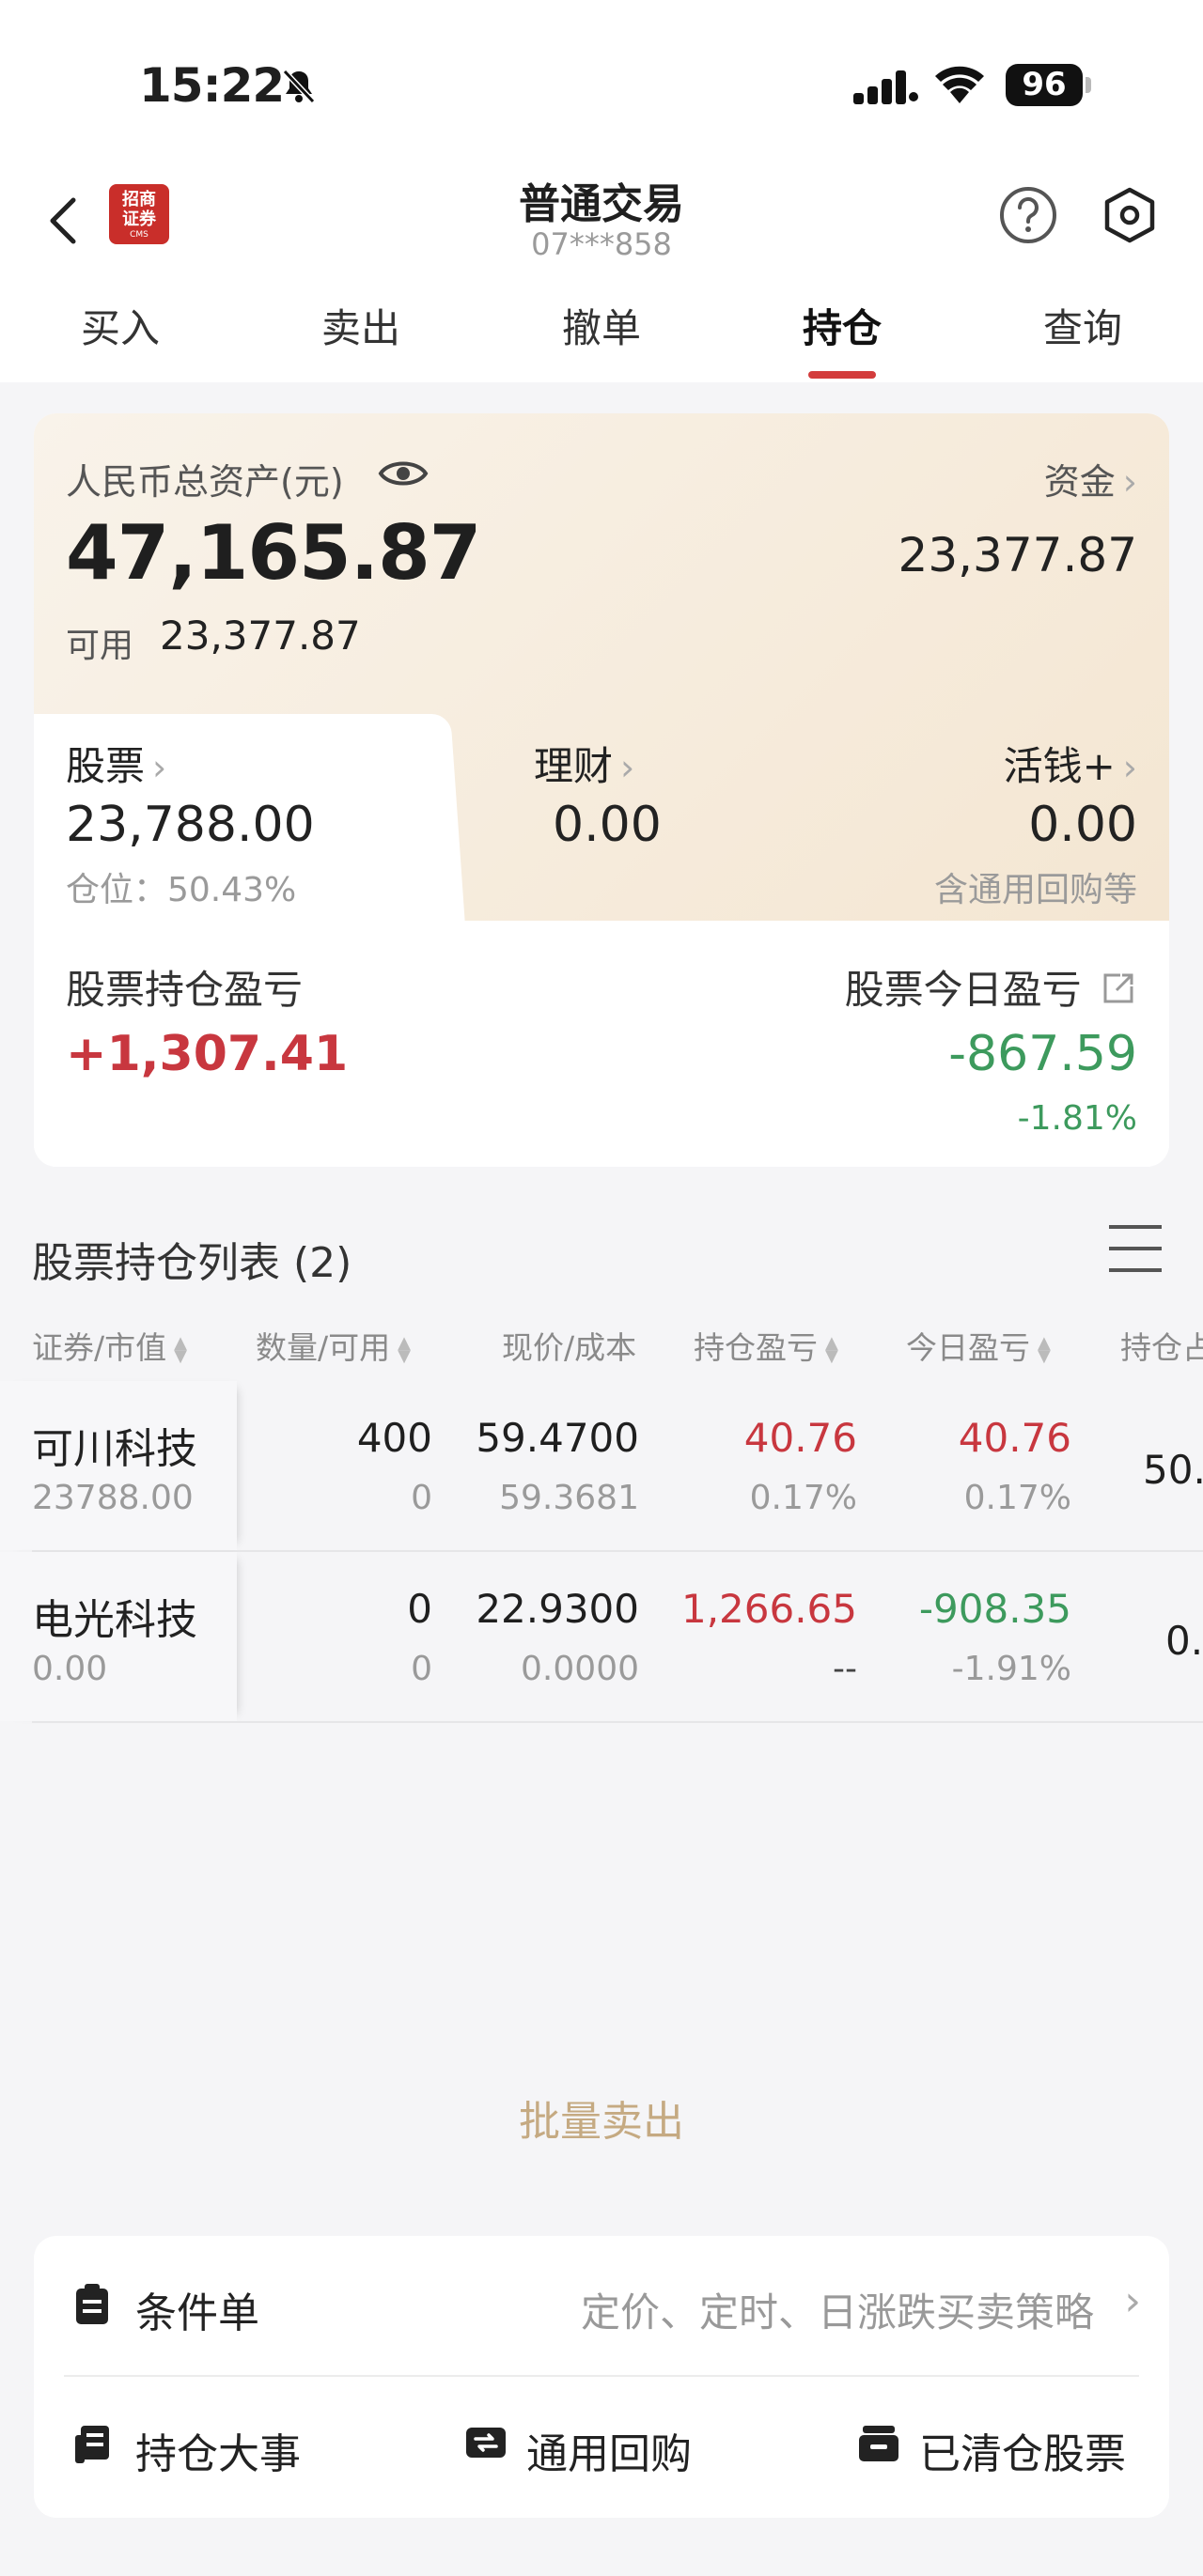  What do you see at coordinates (323, 1348) in the screenshot?
I see `col-quantity-label: 数量/可用` at bounding box center [323, 1348].